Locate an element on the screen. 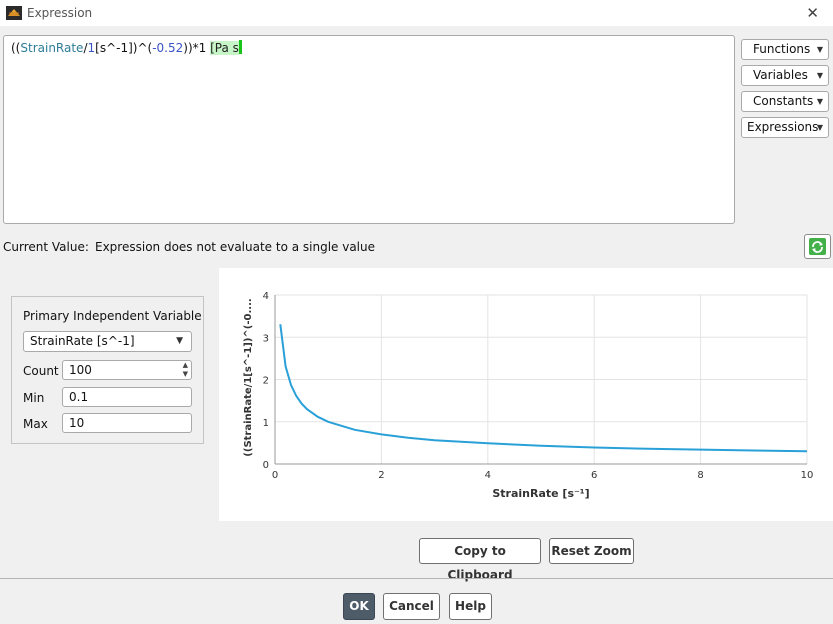  x-tick-label: 8 is located at coordinates (700, 475).